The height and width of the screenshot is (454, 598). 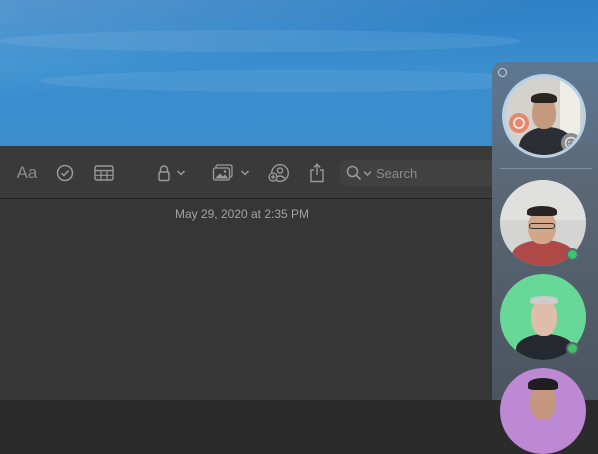 What do you see at coordinates (502, 72) in the screenshot?
I see `close-icon` at bounding box center [502, 72].